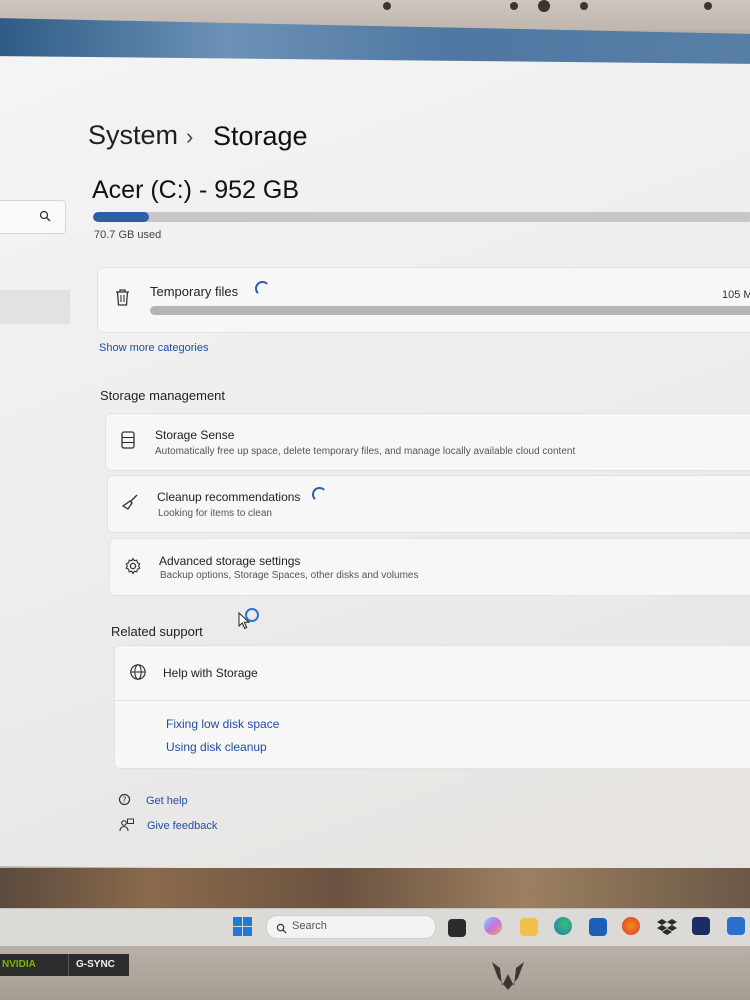 Image resolution: width=750 pixels, height=1000 pixels. What do you see at coordinates (133, 135) in the screenshot?
I see `breadcrumb-system: System` at bounding box center [133, 135].